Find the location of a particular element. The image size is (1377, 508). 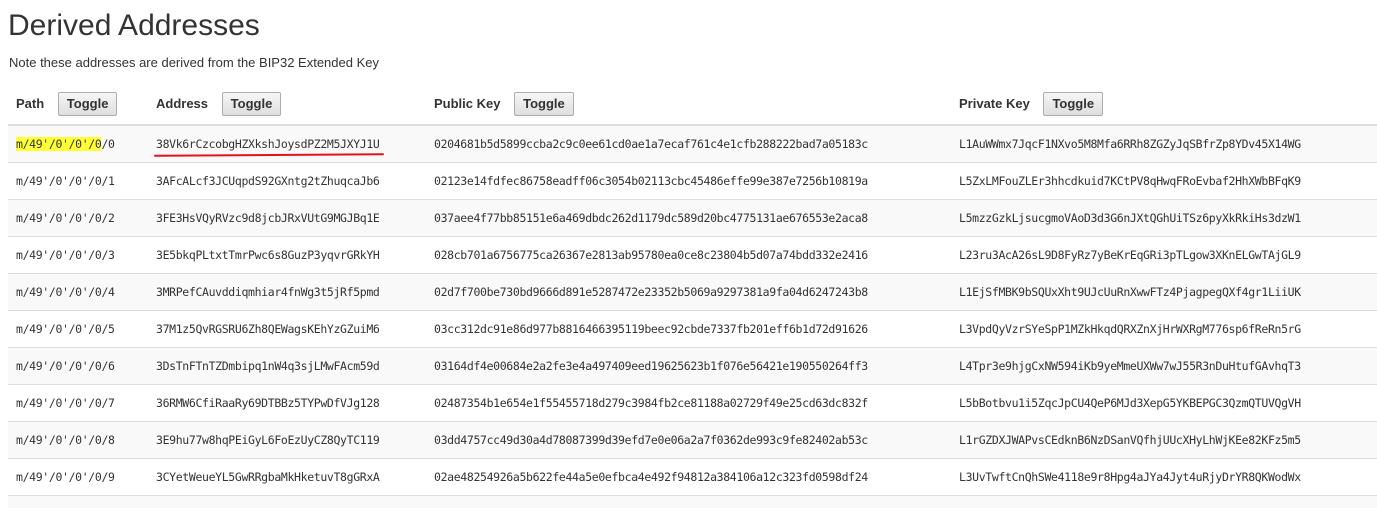

address-cell: 3E9hu77w8hqPEiGyL6FoEzUyCZ8QyTC119 is located at coordinates (287, 440).